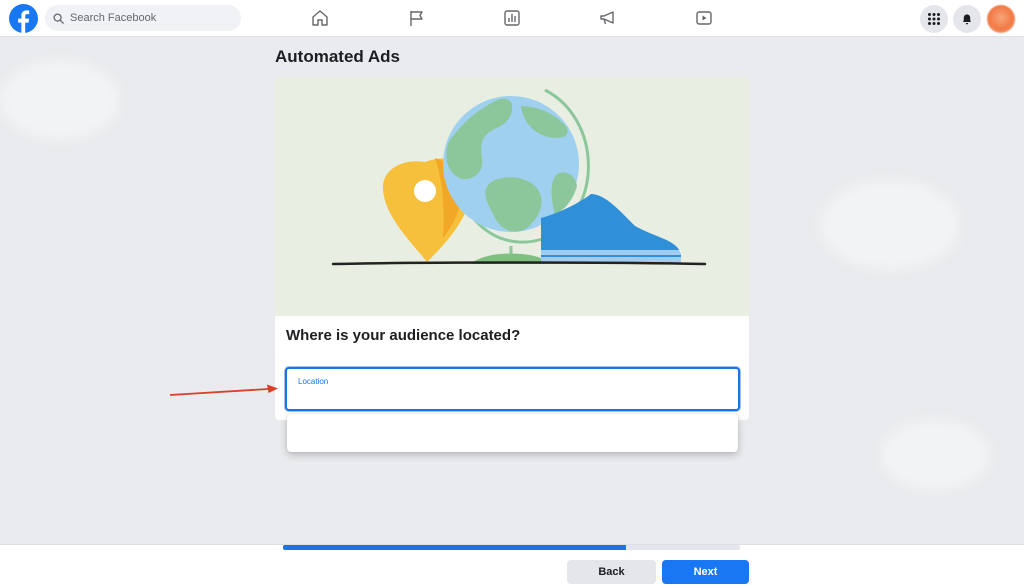 The height and width of the screenshot is (588, 1024). What do you see at coordinates (454, 547) in the screenshot?
I see `progress-fill` at bounding box center [454, 547].